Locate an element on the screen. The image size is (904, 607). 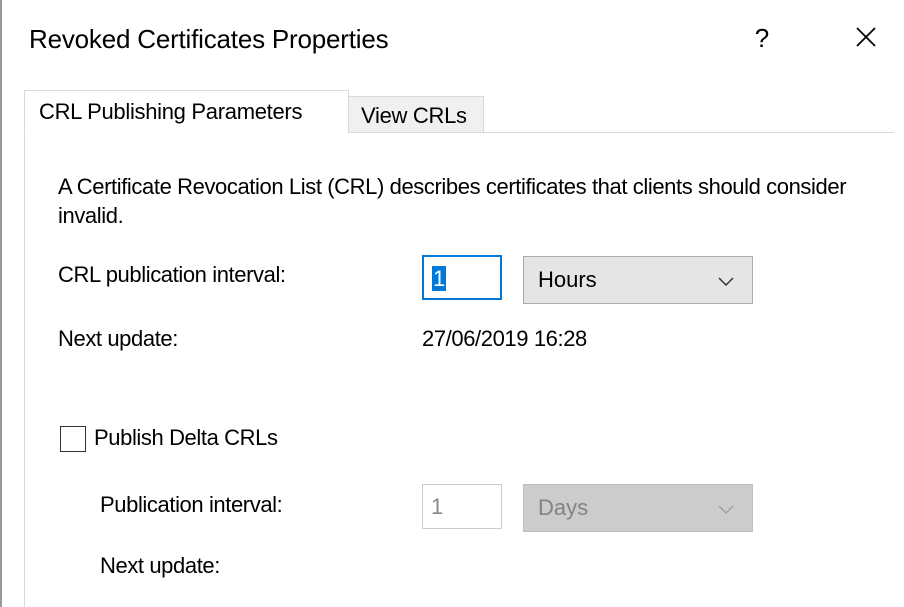
delta-interval-input: 1 is located at coordinates (462, 506).